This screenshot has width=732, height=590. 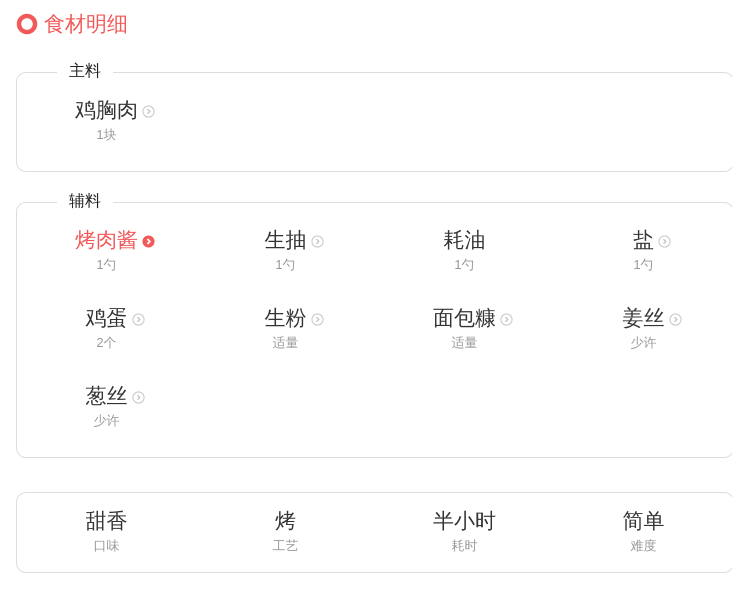 I want to click on summary-value: 半小时, so click(x=464, y=522).